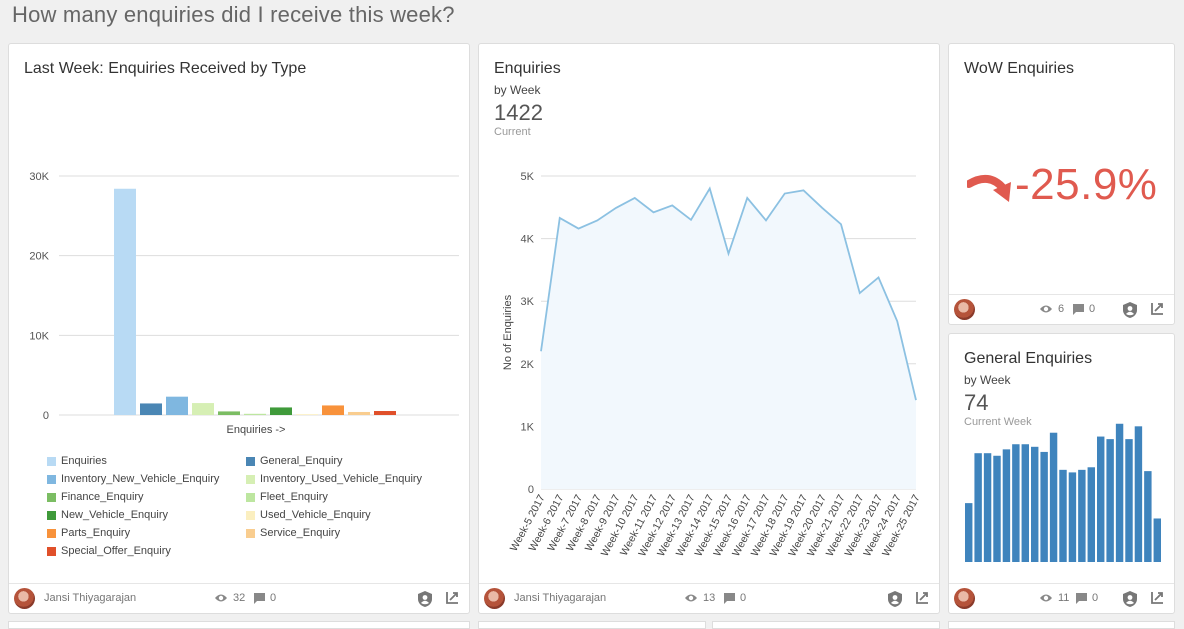  Describe the element at coordinates (528, 240) in the screenshot. I see `y-tick-label: 4K` at that location.